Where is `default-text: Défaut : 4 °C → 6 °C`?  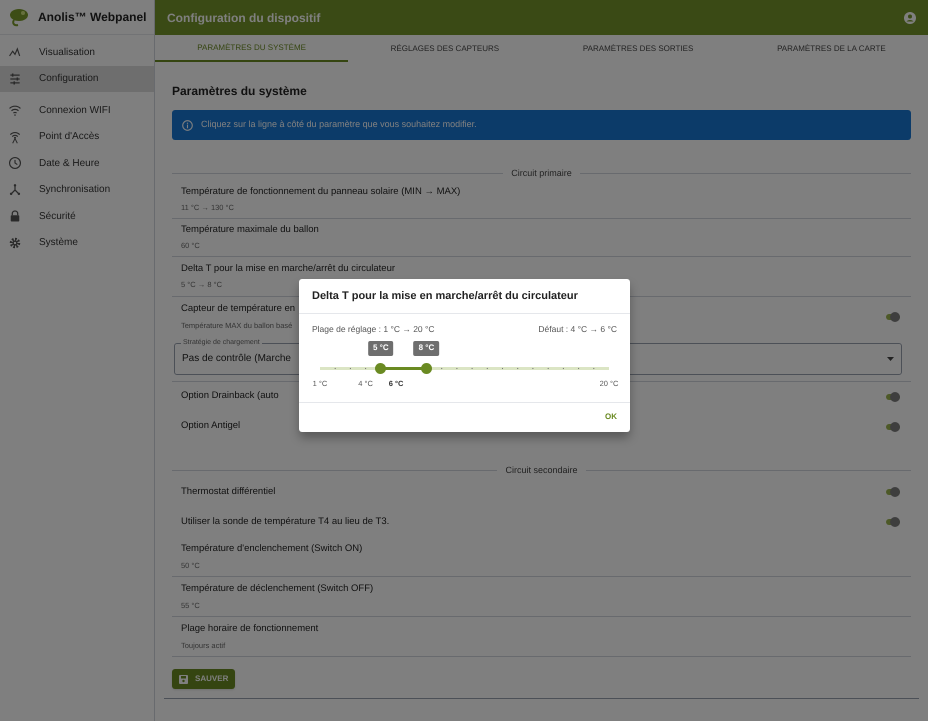
default-text: Défaut : 4 °C → 6 °C is located at coordinates (577, 329).